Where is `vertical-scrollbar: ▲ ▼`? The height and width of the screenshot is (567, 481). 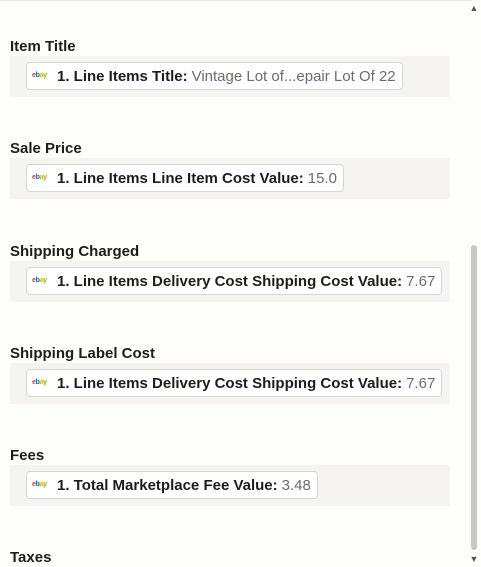
vertical-scrollbar: ▲ ▼ is located at coordinates (474, 283).